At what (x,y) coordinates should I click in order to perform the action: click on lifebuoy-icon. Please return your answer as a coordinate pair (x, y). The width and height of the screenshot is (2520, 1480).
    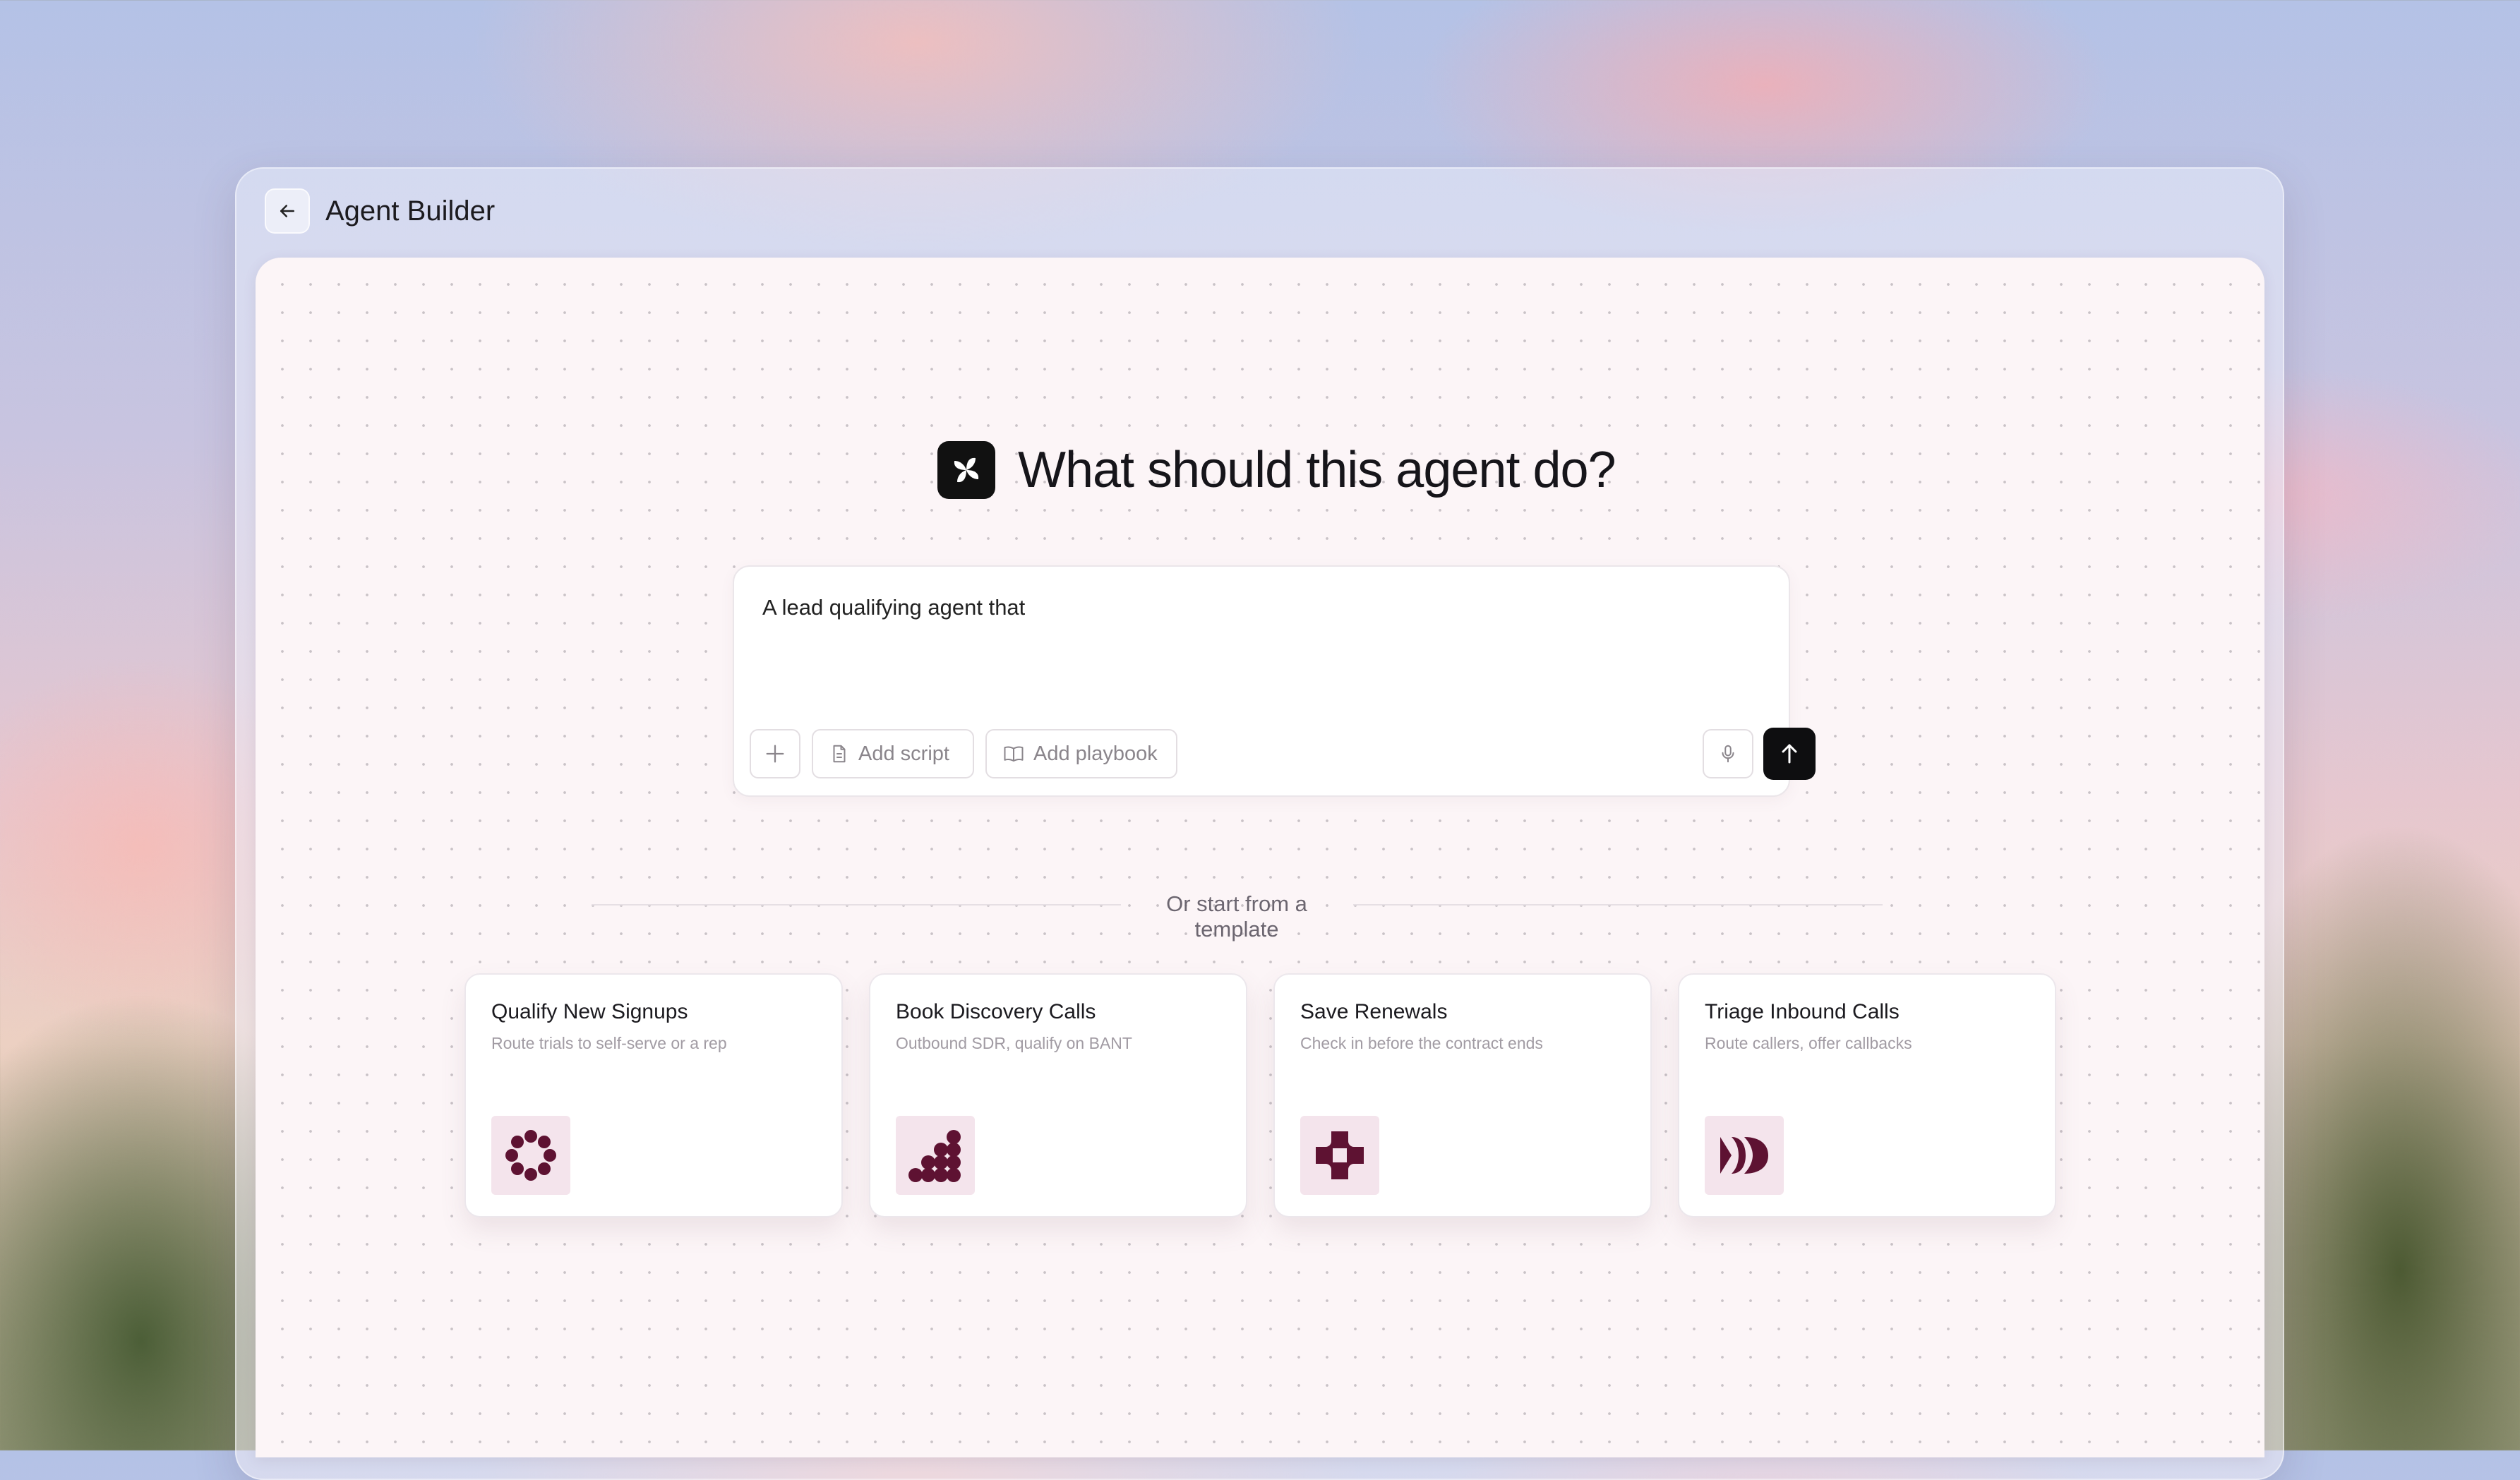
    Looking at the image, I should click on (1339, 1155).